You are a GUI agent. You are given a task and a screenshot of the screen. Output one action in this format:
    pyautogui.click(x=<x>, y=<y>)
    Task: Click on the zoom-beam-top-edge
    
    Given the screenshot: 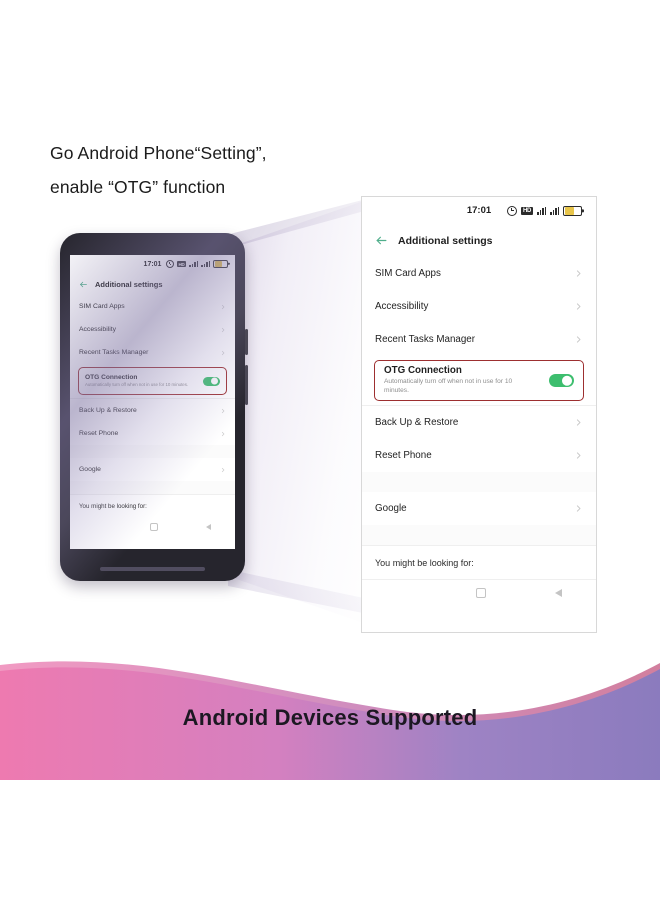 What is the action you would take?
    pyautogui.click(x=303, y=222)
    